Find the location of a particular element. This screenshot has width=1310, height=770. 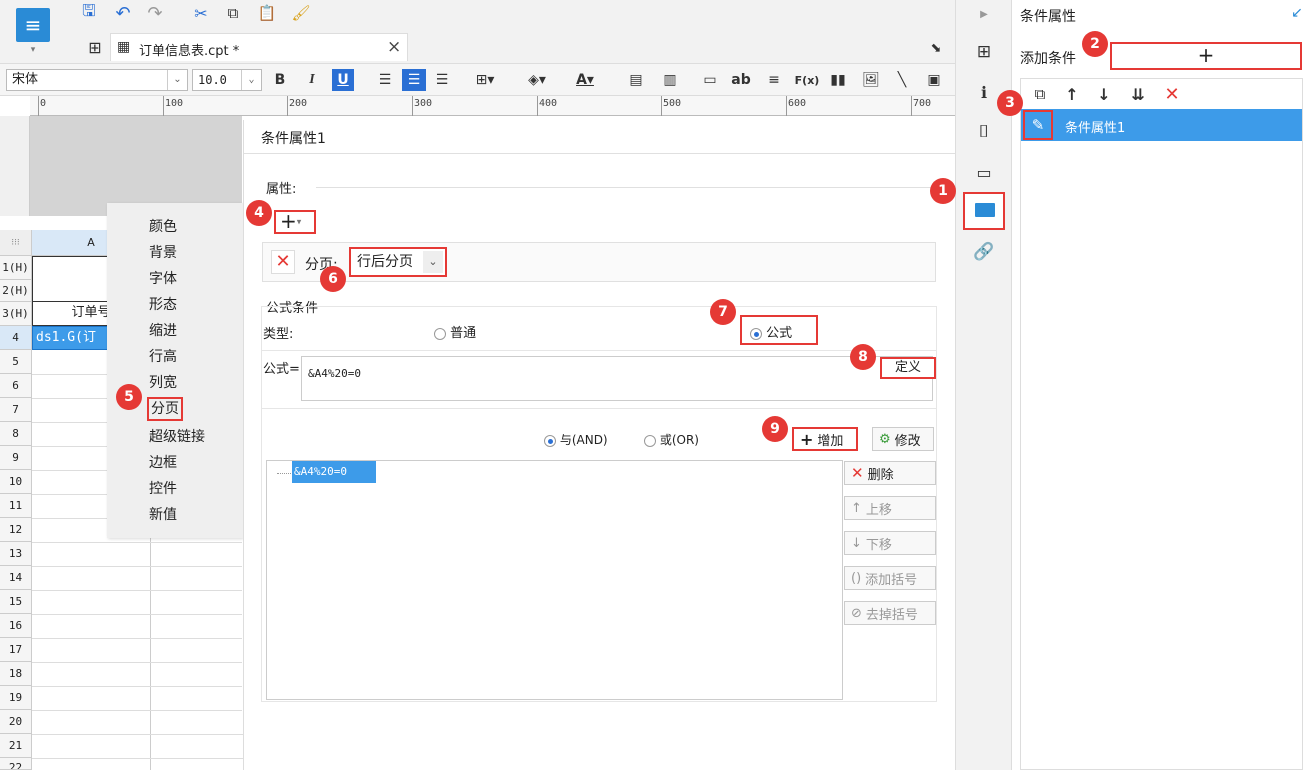

define-button: 定义 is located at coordinates (908, 368).